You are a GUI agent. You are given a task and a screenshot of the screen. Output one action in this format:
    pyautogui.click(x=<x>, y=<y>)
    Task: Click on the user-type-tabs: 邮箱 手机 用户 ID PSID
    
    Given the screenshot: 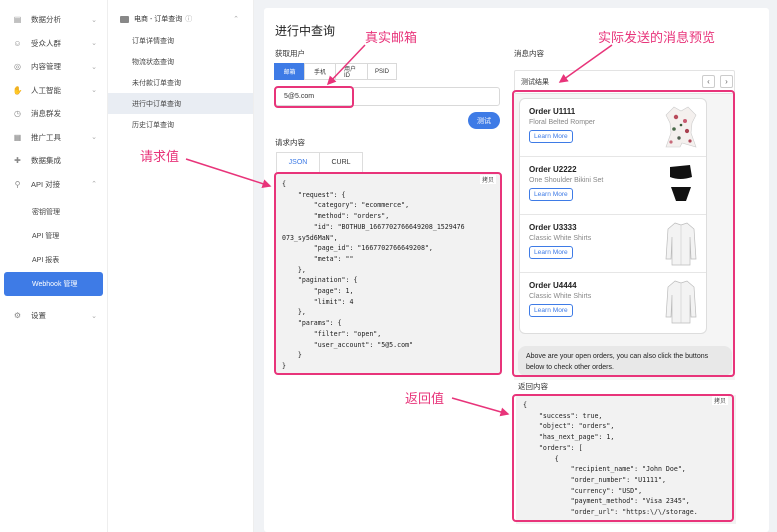 What is the action you would take?
    pyautogui.click(x=335, y=71)
    